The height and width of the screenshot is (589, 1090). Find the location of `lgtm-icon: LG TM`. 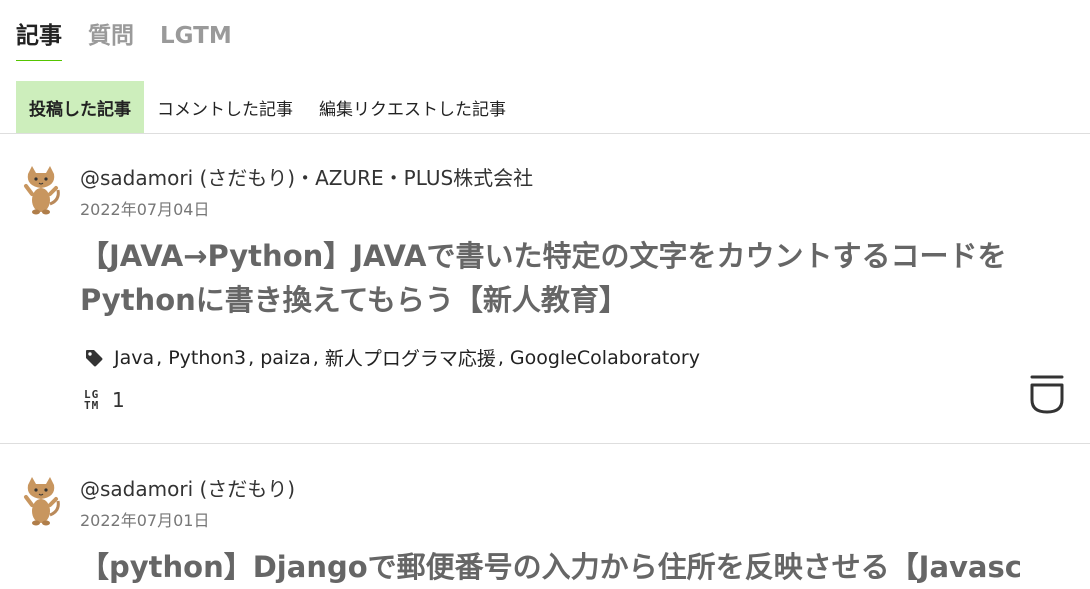

lgtm-icon: LG TM is located at coordinates (92, 400).